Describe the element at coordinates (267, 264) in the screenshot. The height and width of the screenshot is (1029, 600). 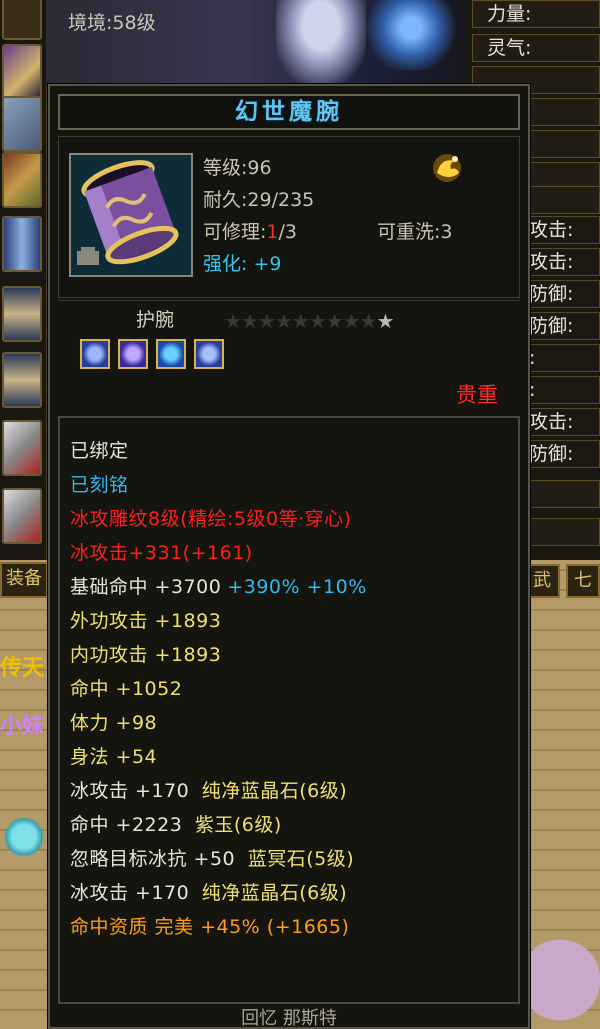
I see `enhance-value: +9` at that location.